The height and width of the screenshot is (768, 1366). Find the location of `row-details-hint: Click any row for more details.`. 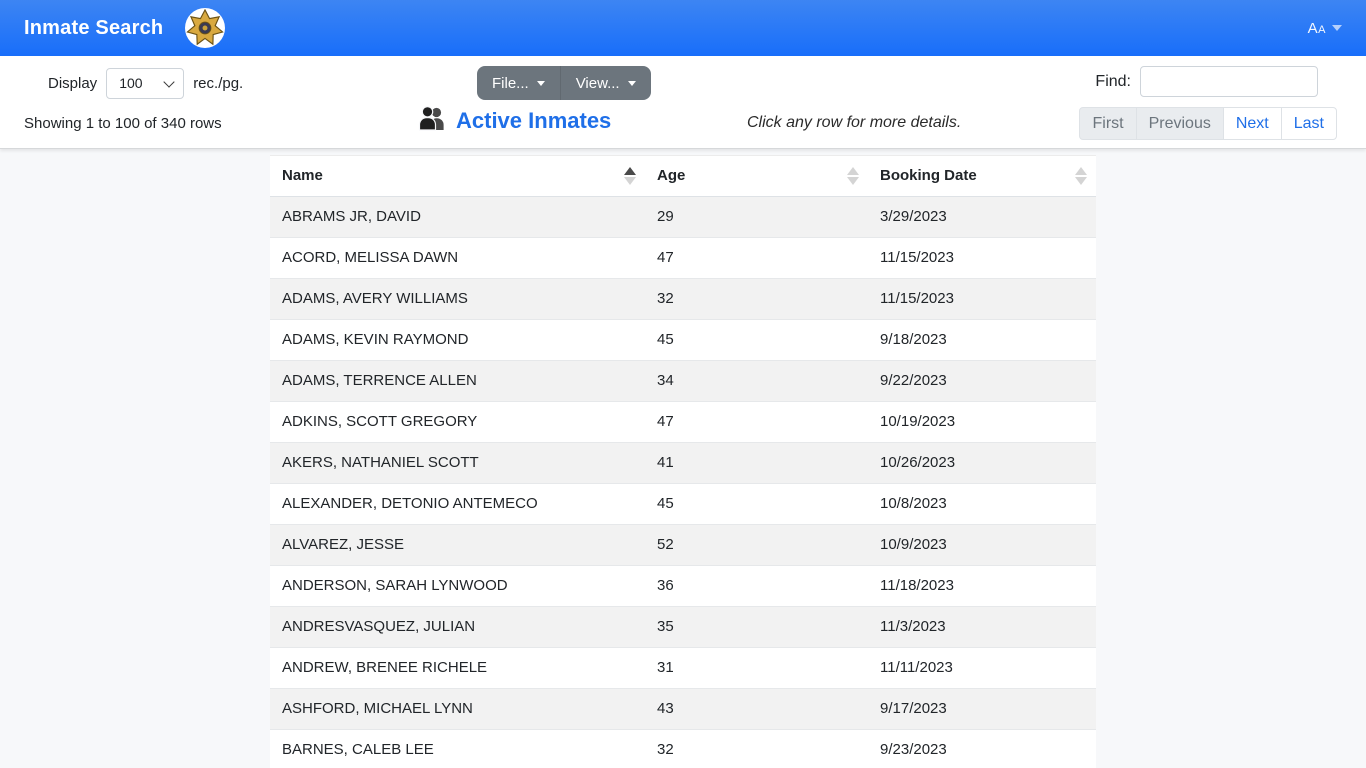

row-details-hint: Click any row for more details. is located at coordinates (854, 122).